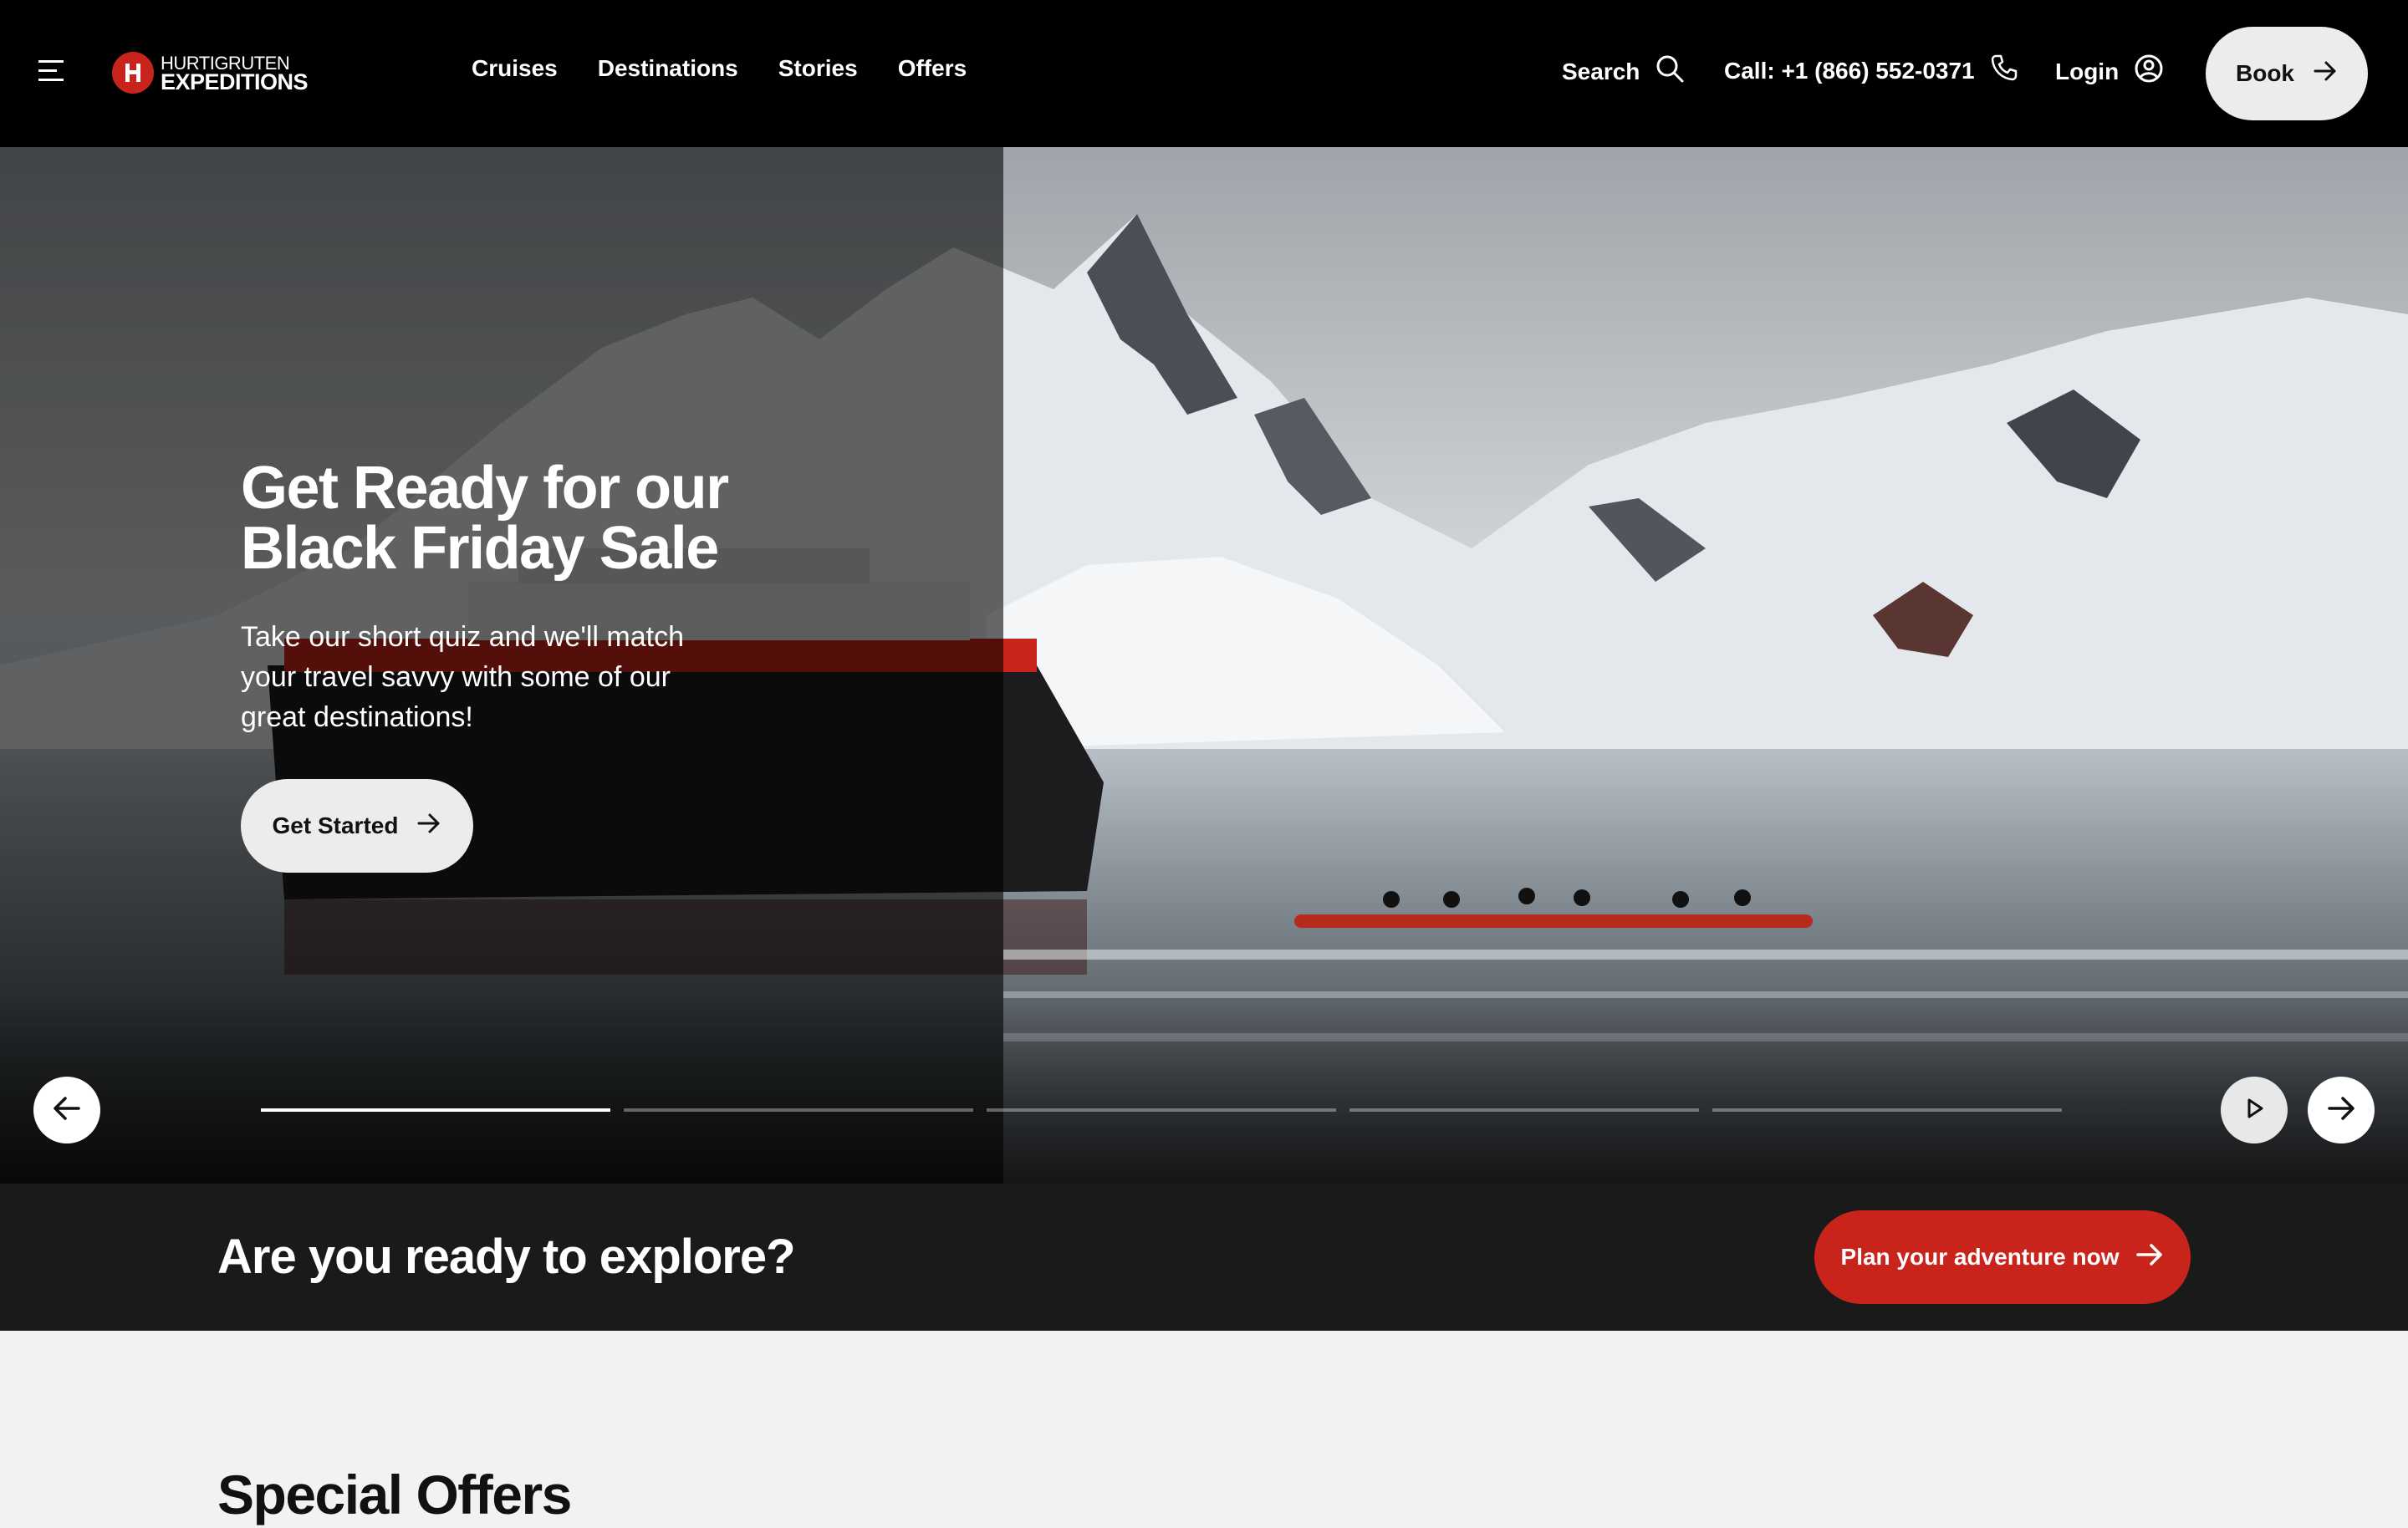 This screenshot has width=2408, height=1528. I want to click on logo-badge-icon, so click(133, 73).